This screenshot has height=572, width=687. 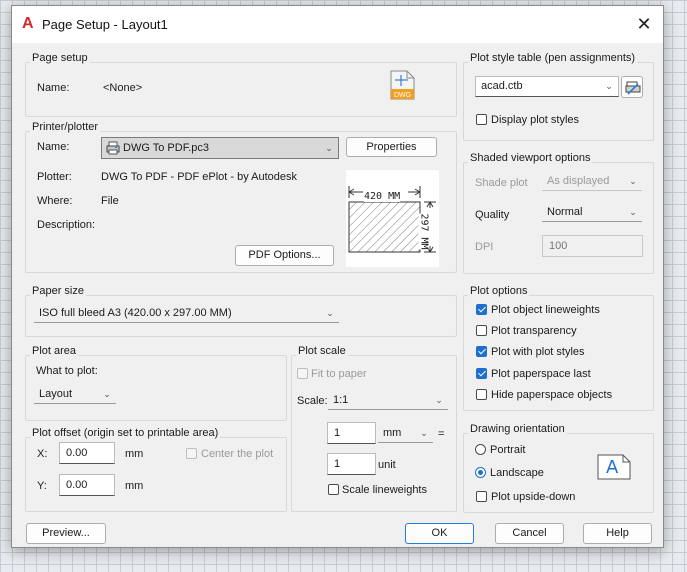 What do you see at coordinates (384, 490) in the screenshot?
I see `scale-lineweights-label: Scale lineweights` at bounding box center [384, 490].